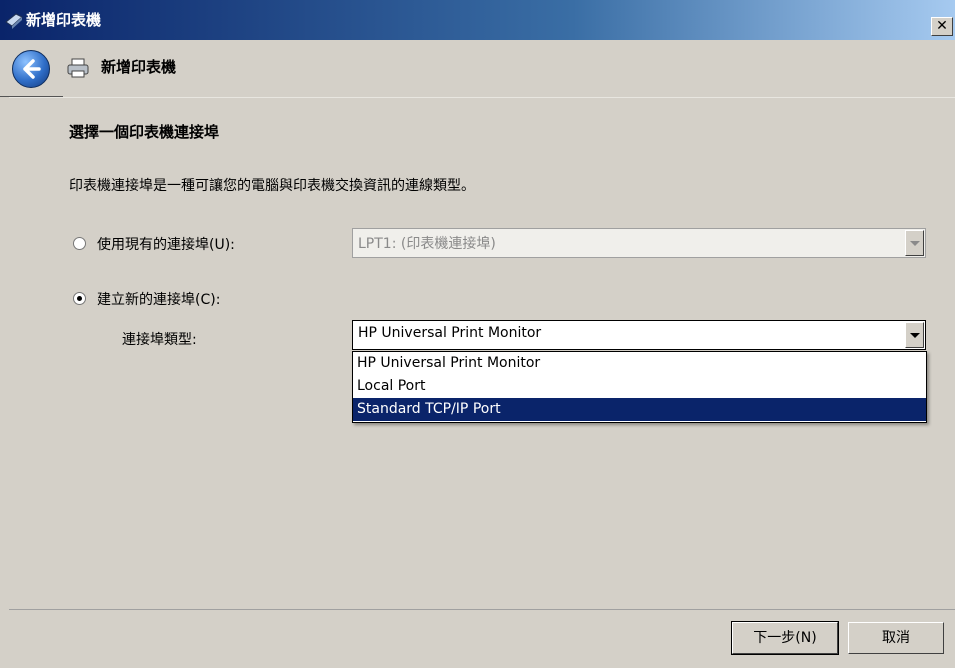 The image size is (955, 668). What do you see at coordinates (78, 68) in the screenshot?
I see `printer-icon` at bounding box center [78, 68].